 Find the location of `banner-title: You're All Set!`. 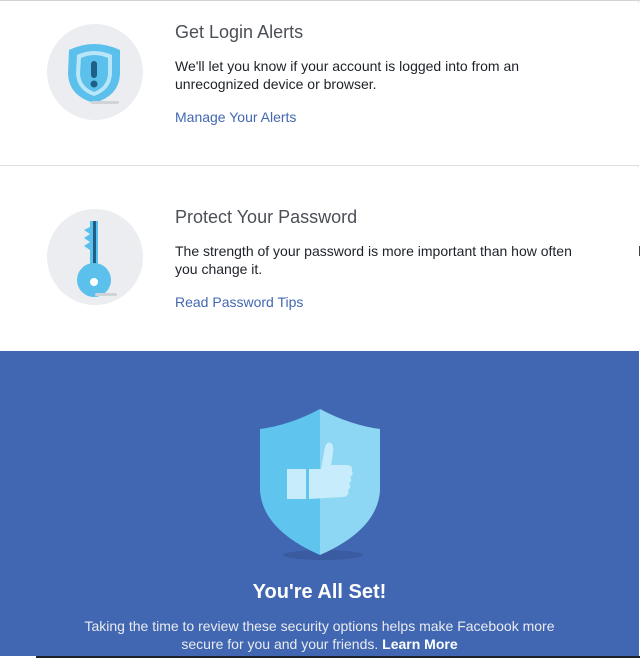

banner-title: You're All Set! is located at coordinates (319, 592).